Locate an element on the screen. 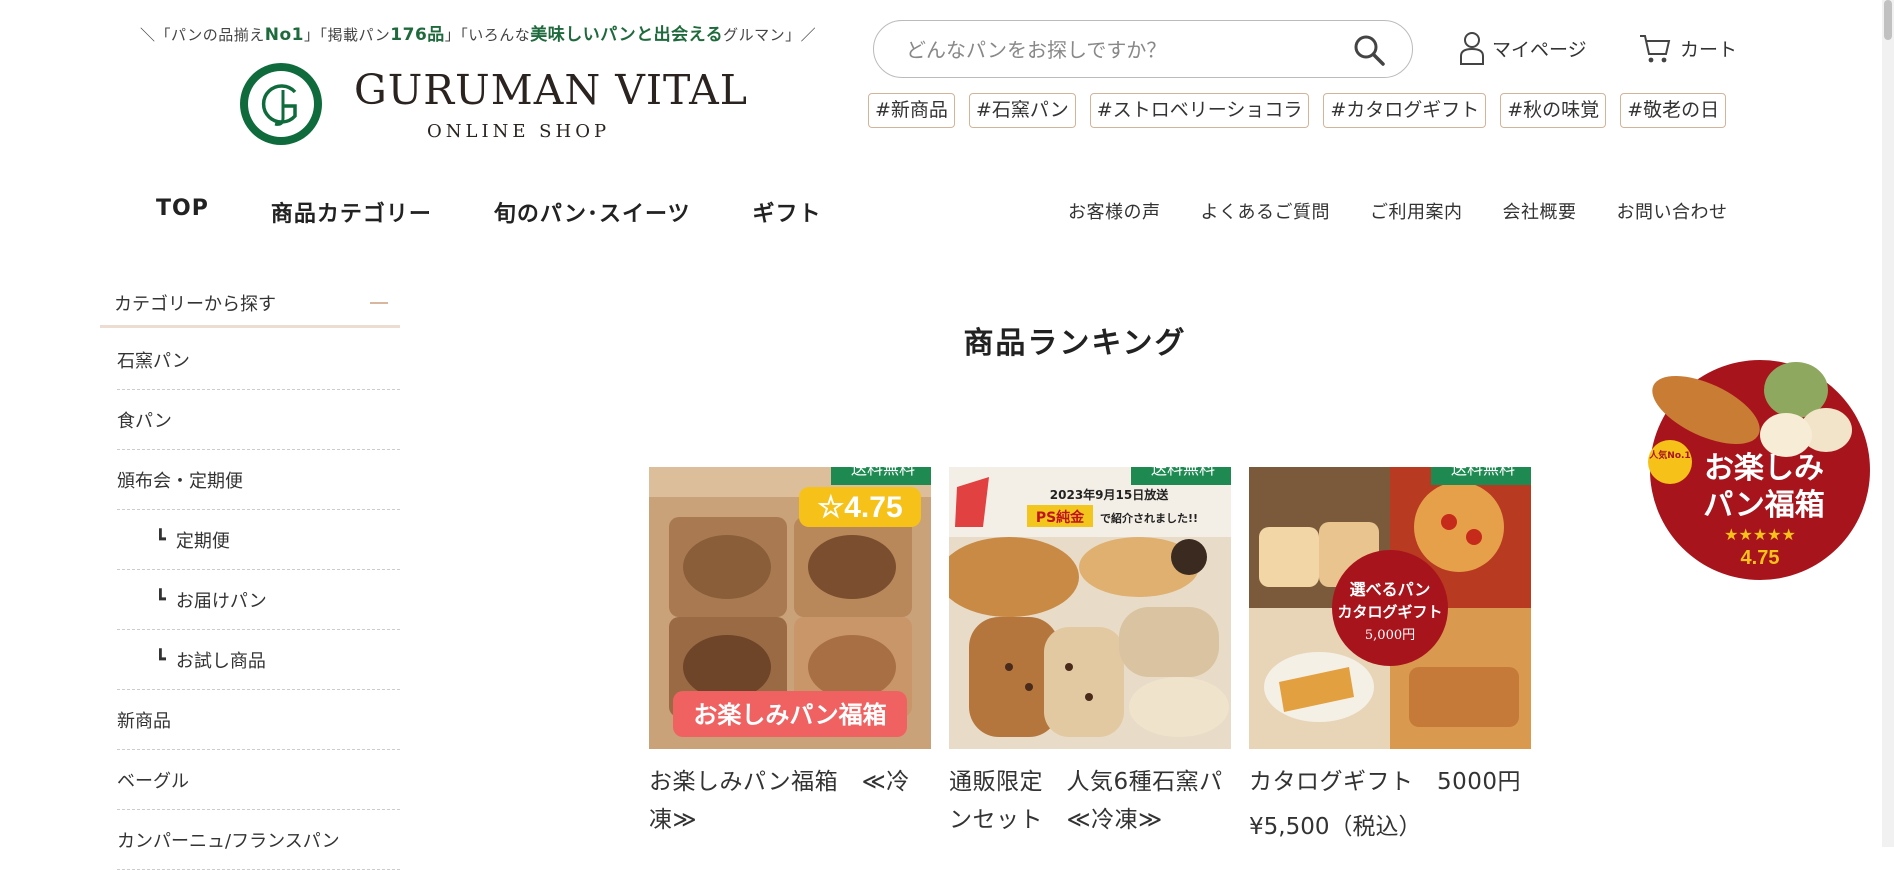  user-icon is located at coordinates (1472, 48).